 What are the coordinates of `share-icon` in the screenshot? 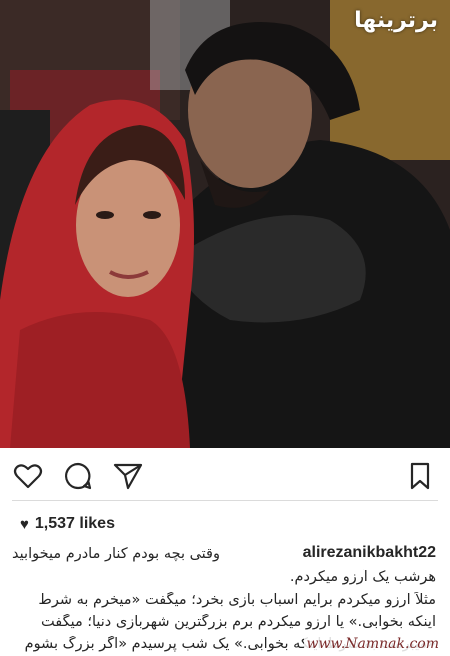 It's located at (128, 476).